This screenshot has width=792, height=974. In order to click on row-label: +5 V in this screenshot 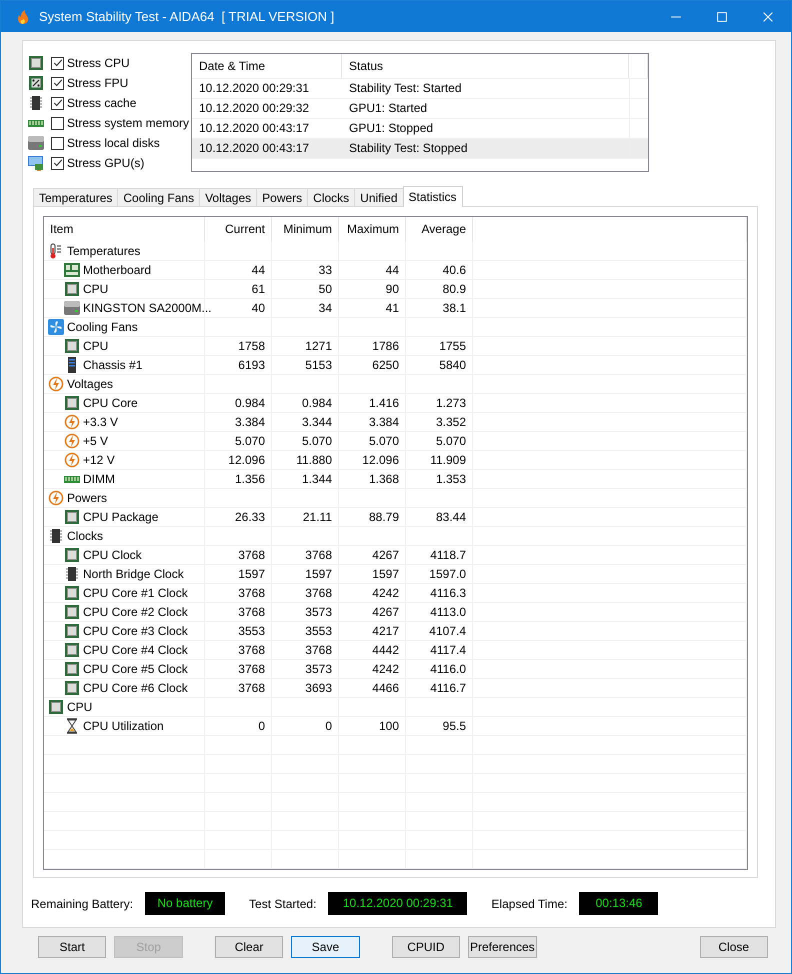, I will do `click(95, 441)`.